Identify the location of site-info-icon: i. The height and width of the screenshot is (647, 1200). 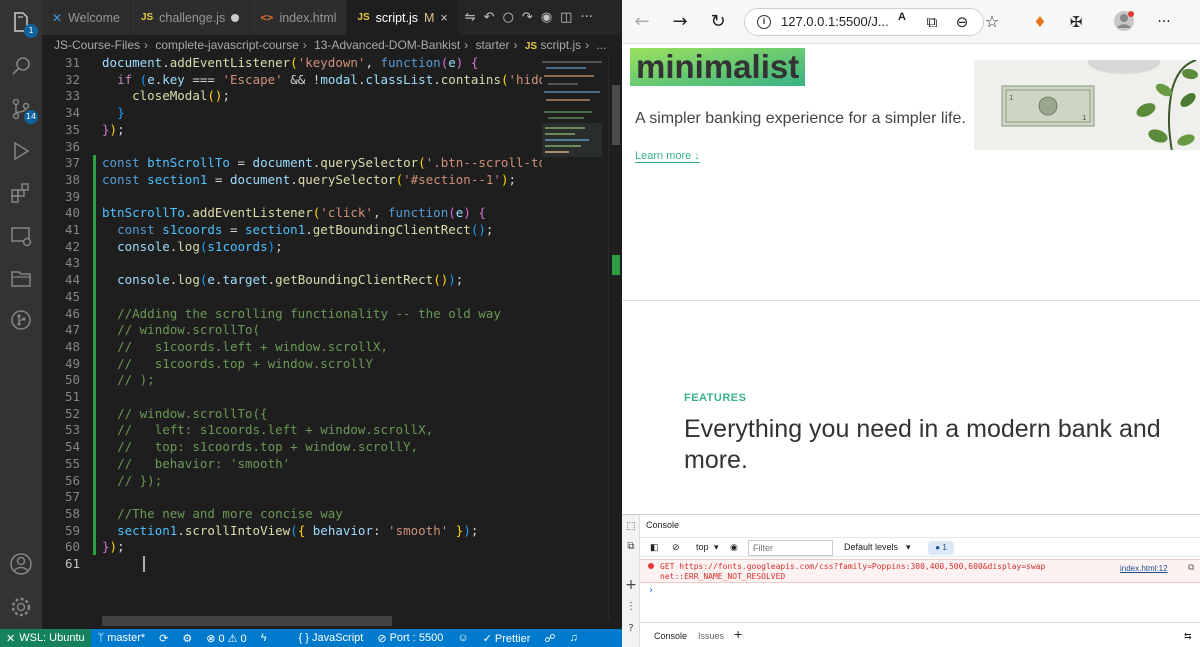
(764, 22).